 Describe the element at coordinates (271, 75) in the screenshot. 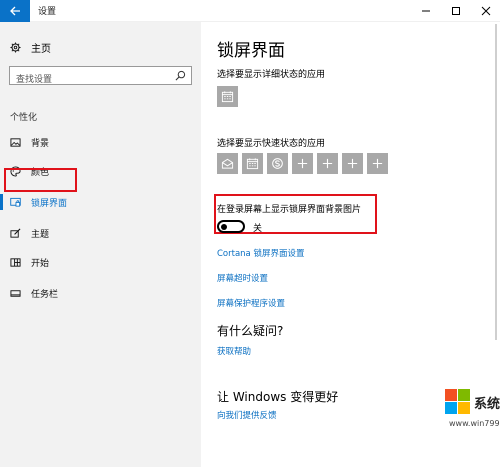

I see `detailed-status-label: 选择要显示详细状态的应用` at that location.